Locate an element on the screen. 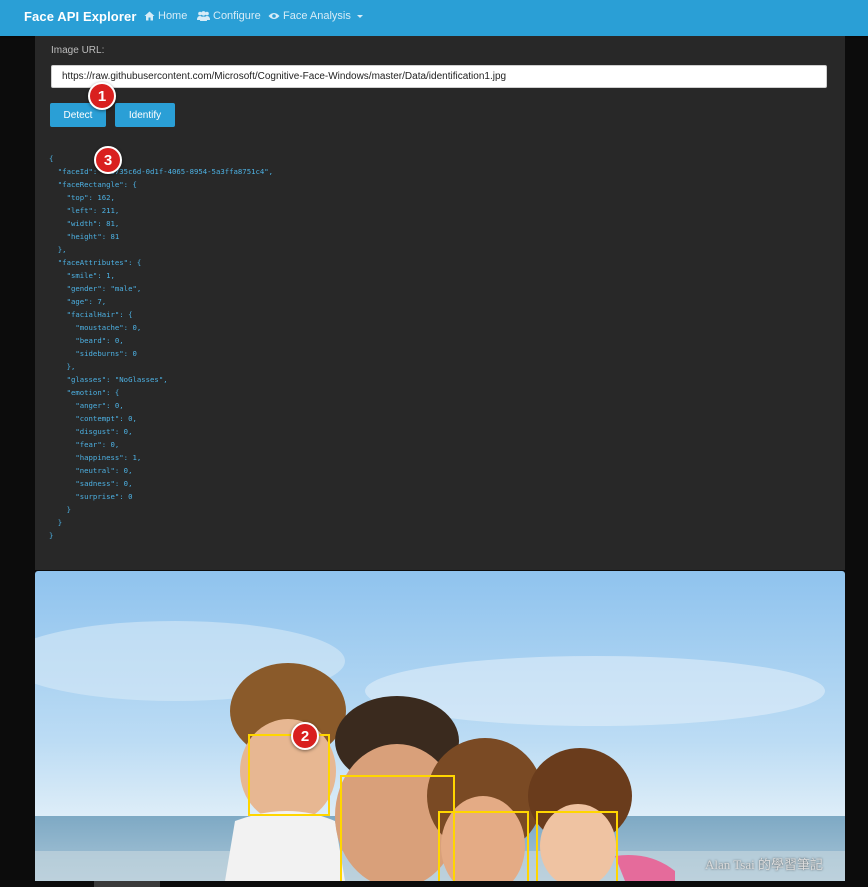 Image resolution: width=868 pixels, height=887 pixels. nav-configure-label: Configure is located at coordinates (237, 16).